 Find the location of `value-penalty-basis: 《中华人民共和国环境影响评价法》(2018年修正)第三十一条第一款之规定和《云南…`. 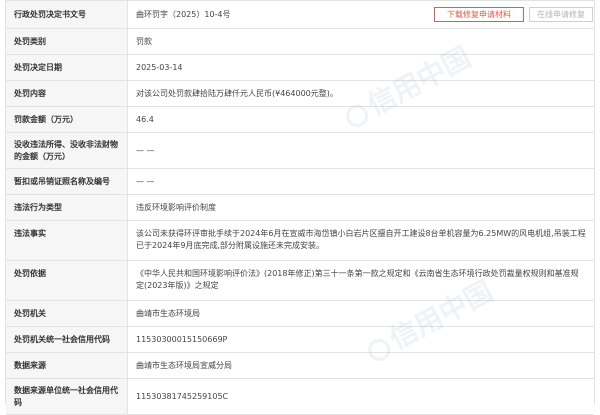

value-penalty-basis: 《中华人民共和国环境影响评价法》(2018年修正)第三十一条第一款之规定和《云南… is located at coordinates (357, 279).